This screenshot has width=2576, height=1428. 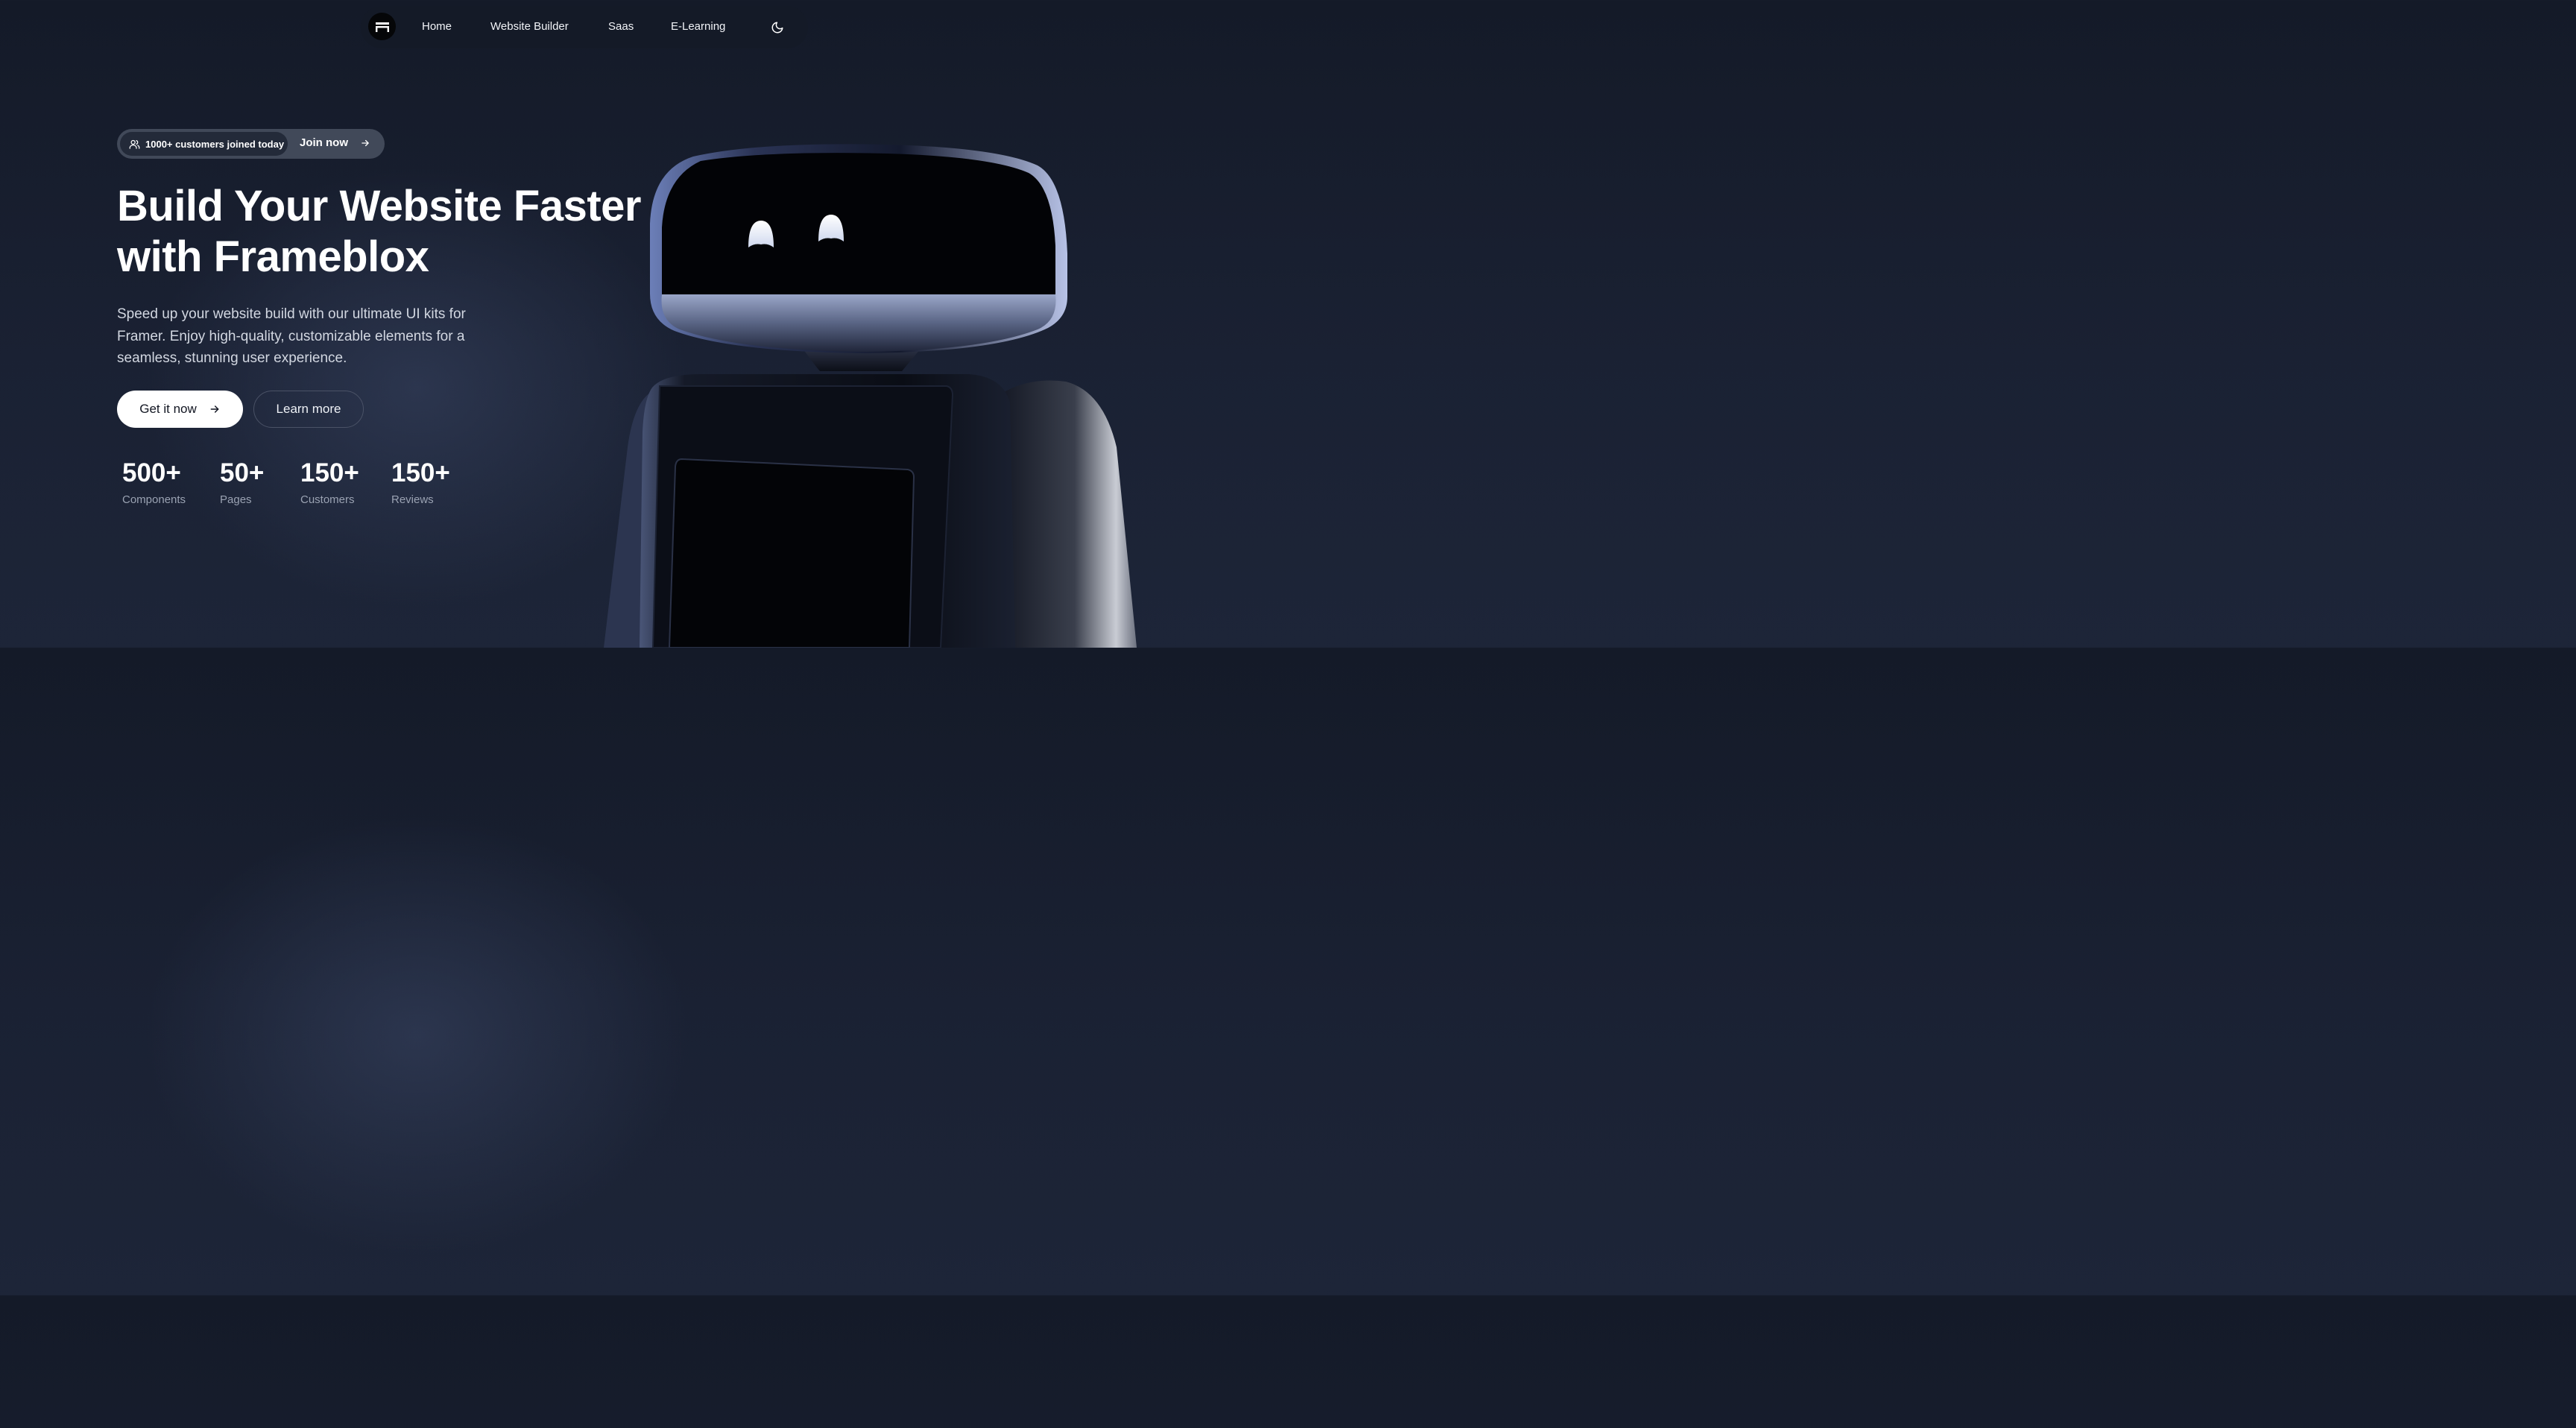 I want to click on hero-title-line-1: Build Your Website Faster, so click(x=379, y=206).